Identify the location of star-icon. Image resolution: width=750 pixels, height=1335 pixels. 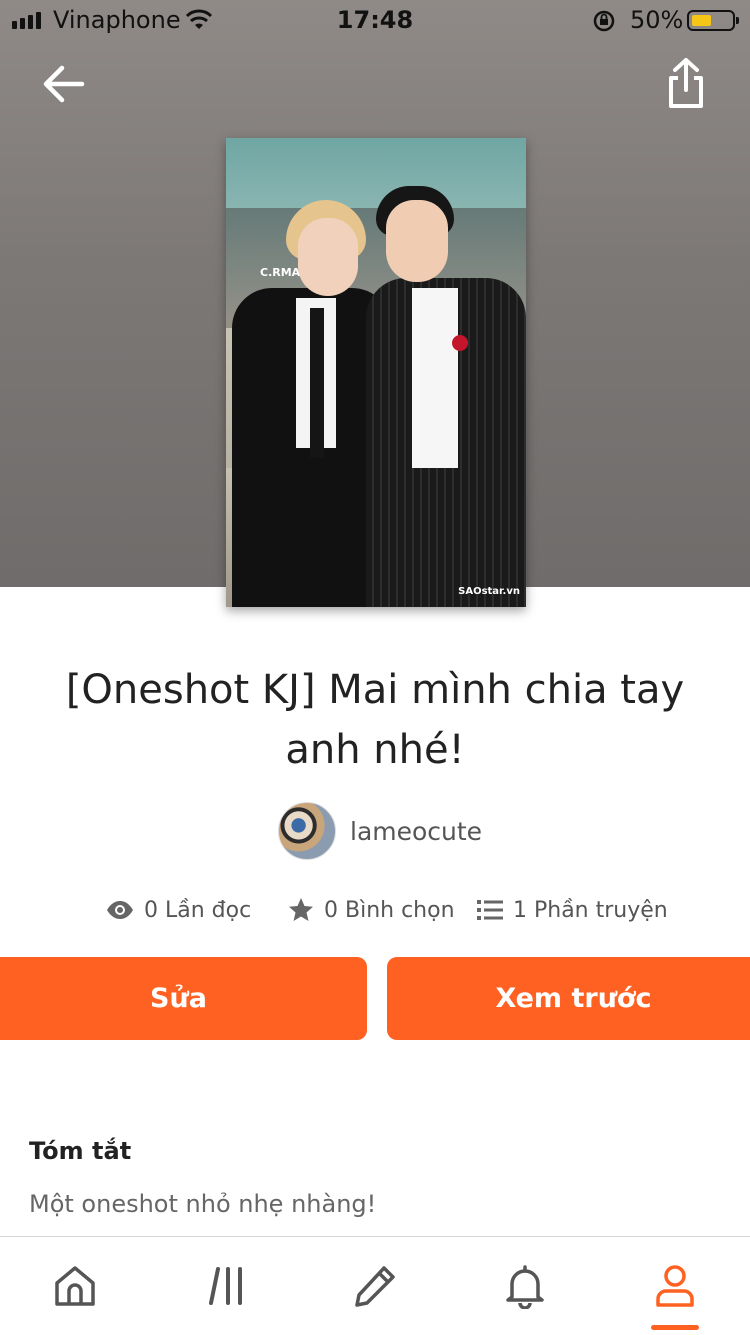
(301, 909).